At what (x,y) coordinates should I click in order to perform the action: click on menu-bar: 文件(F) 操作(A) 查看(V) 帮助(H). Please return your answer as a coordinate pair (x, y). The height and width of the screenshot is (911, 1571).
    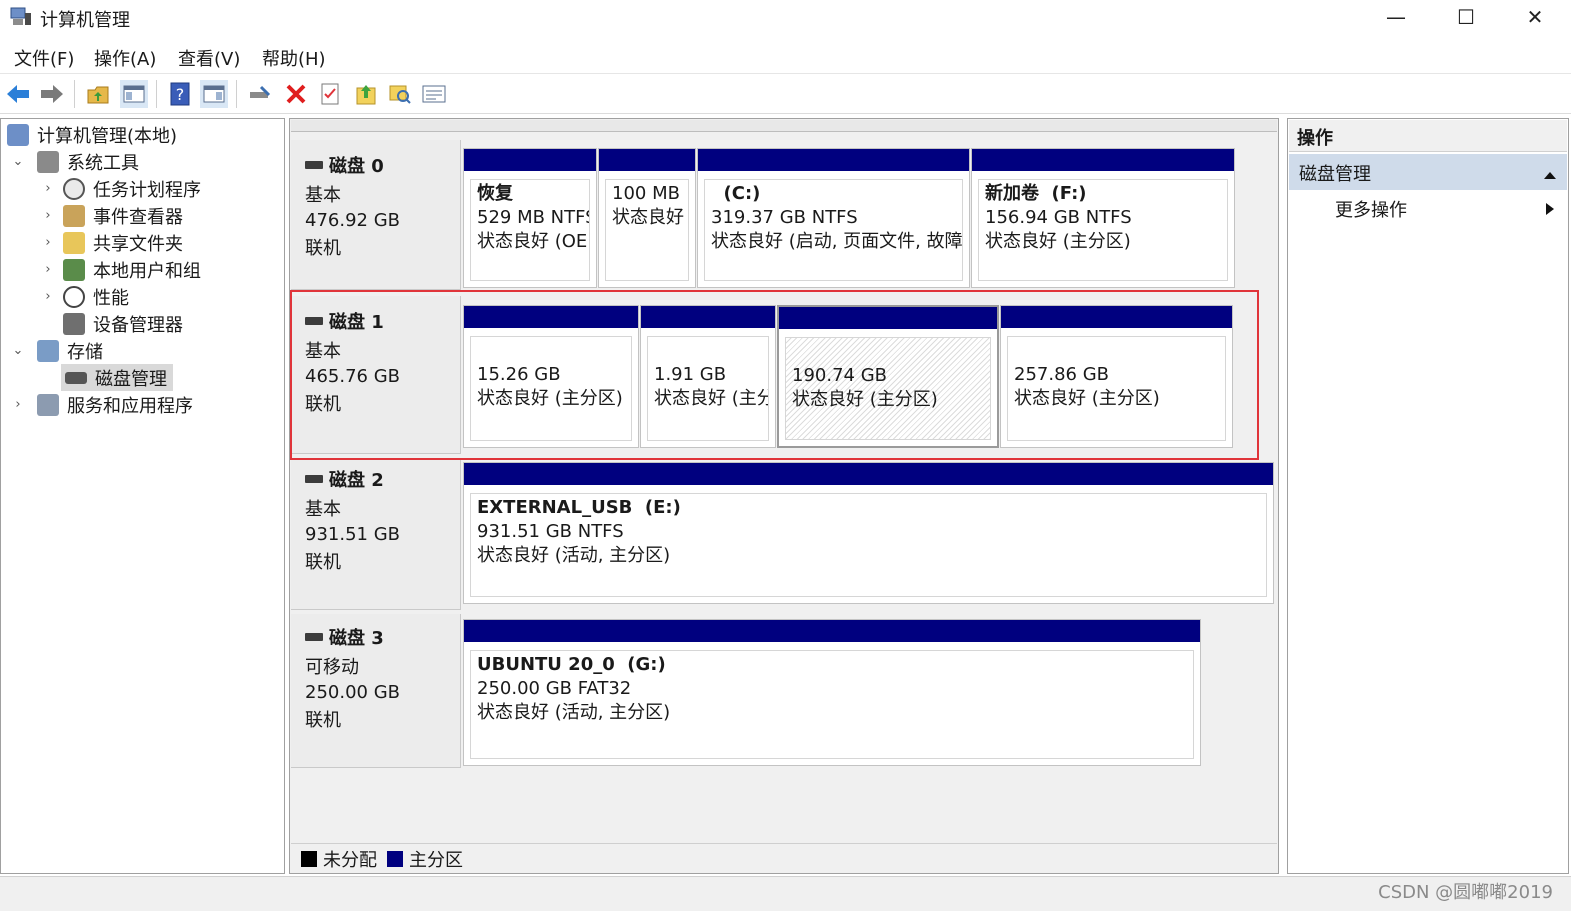
    Looking at the image, I should click on (785, 57).